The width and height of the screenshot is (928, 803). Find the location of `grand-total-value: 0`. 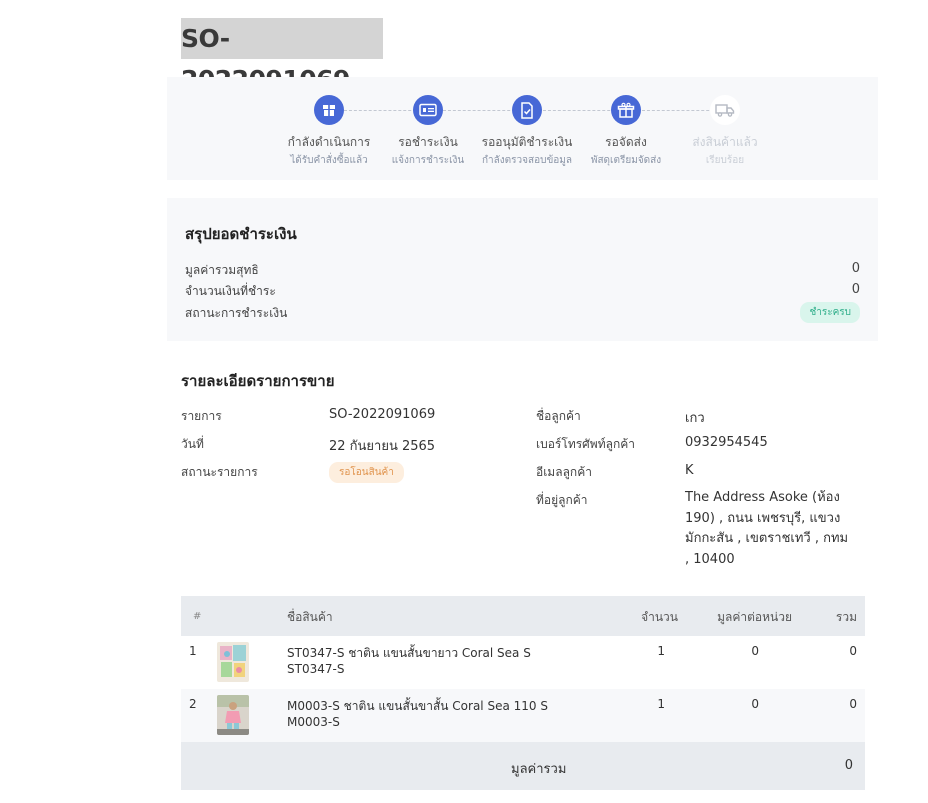

grand-total-value: 0 is located at coordinates (848, 765).